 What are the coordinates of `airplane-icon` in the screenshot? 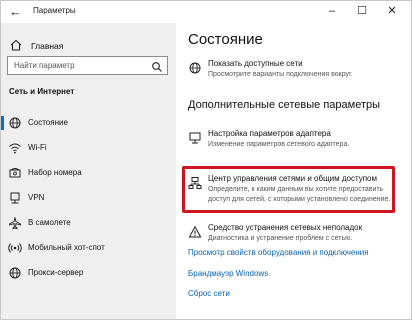 It's located at (15, 223).